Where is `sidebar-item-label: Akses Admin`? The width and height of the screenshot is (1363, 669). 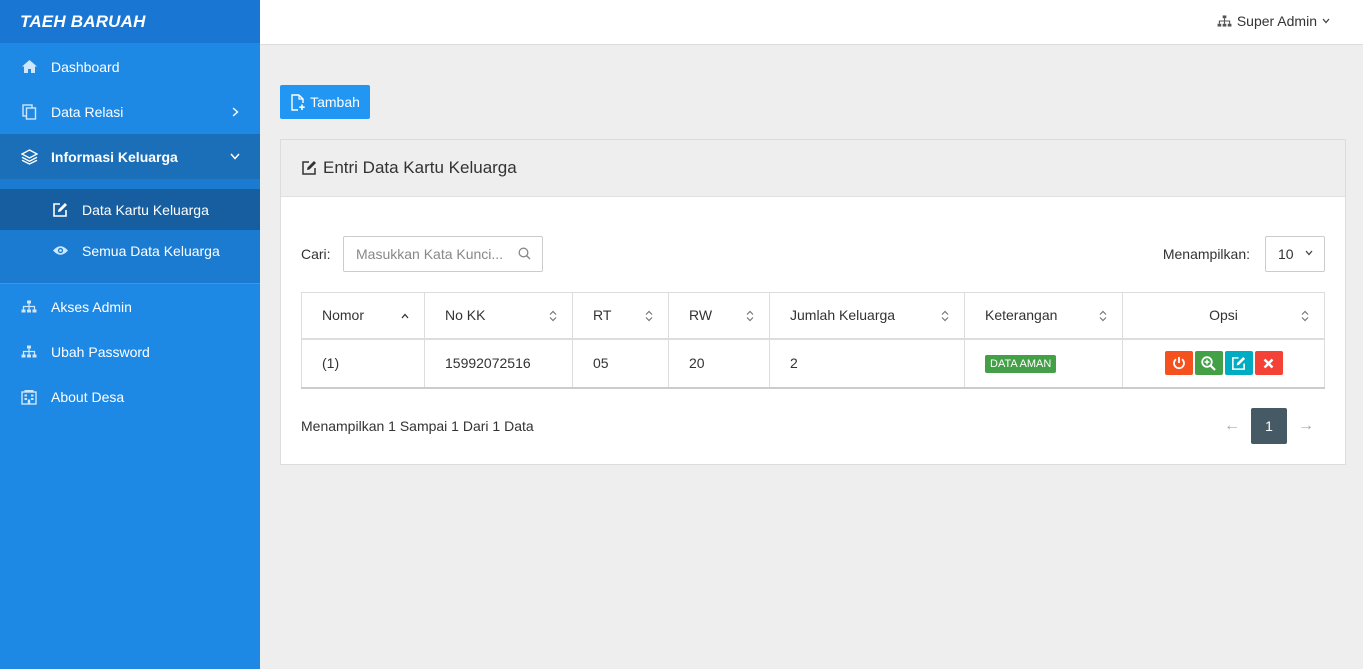 sidebar-item-label: Akses Admin is located at coordinates (91, 306).